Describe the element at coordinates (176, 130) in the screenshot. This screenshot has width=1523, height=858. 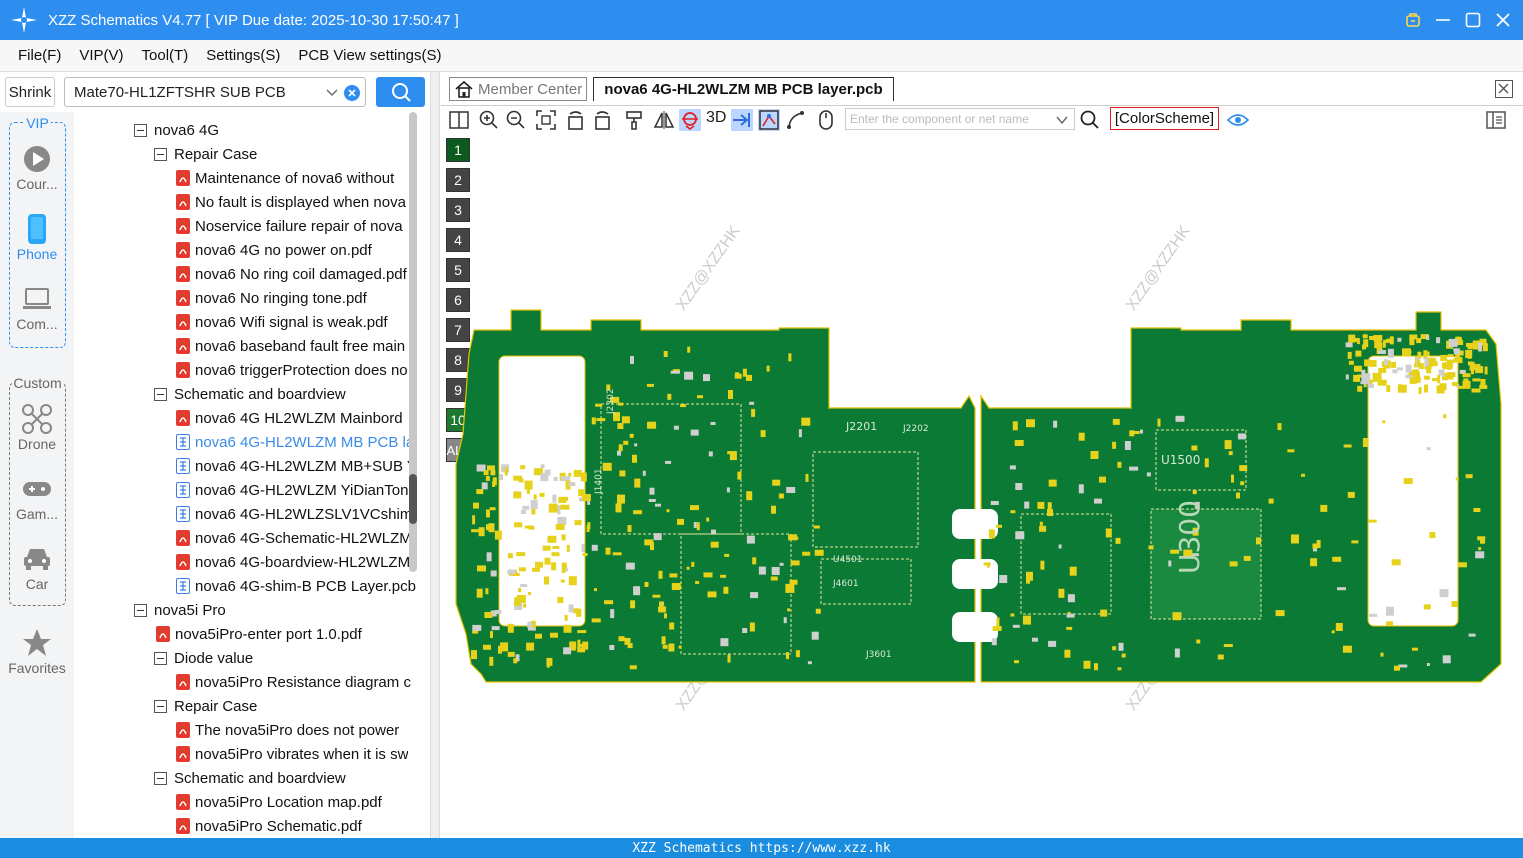
I see `tree-folder: nova6 4G` at that location.